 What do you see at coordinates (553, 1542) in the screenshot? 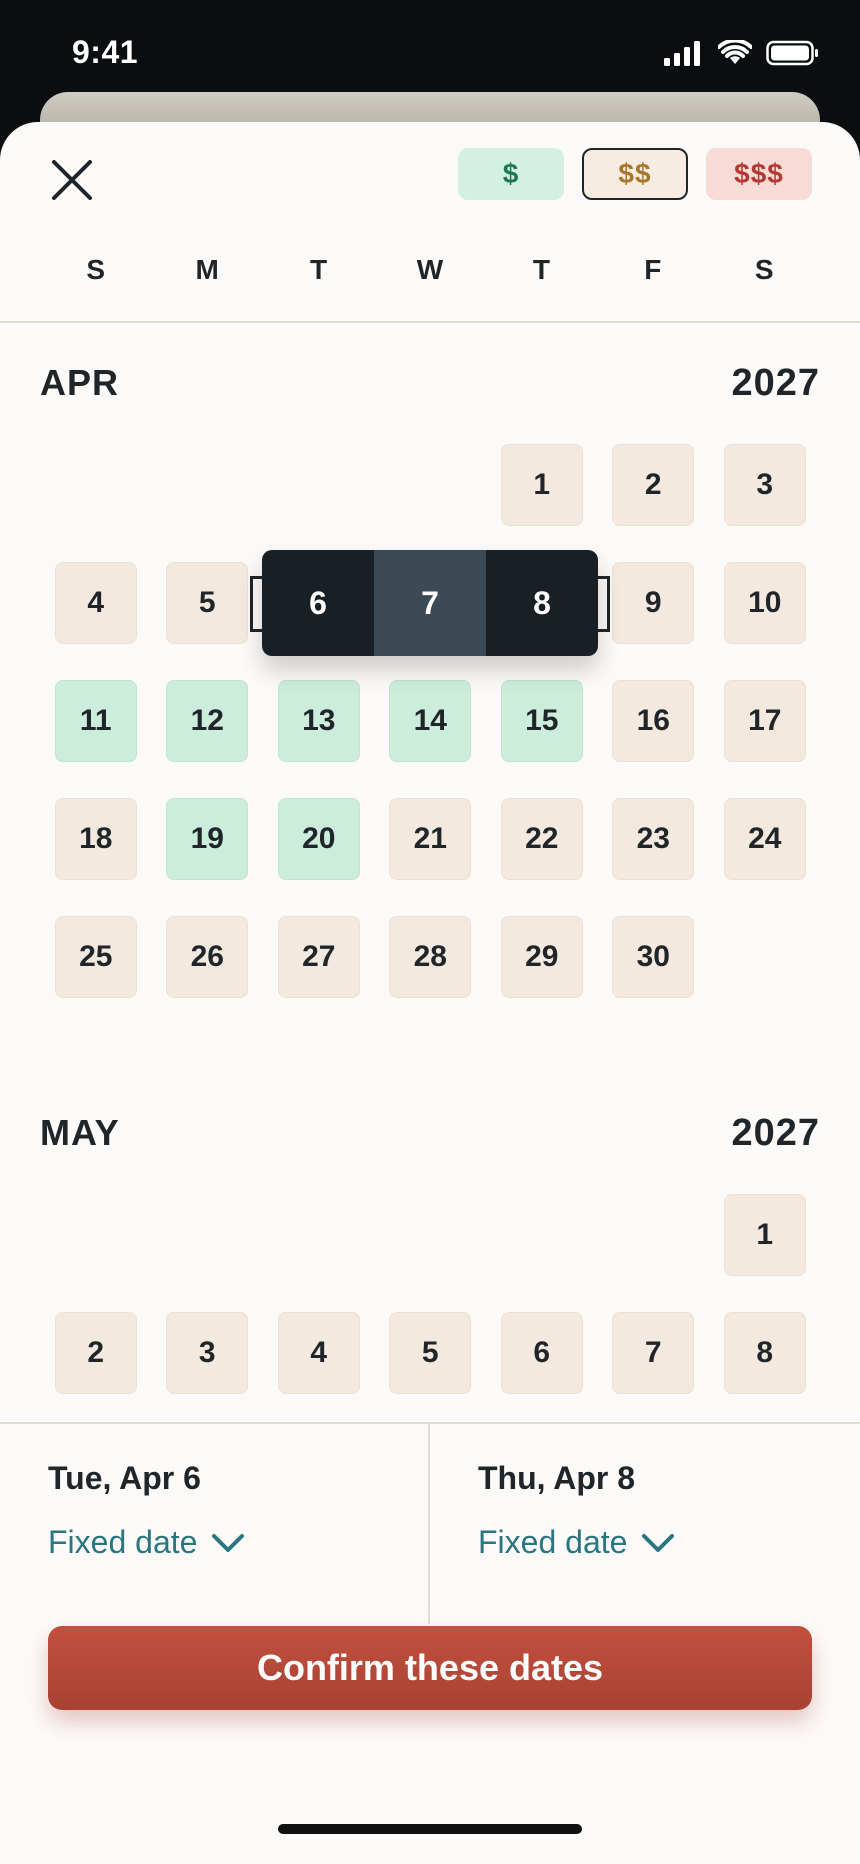
I see `end-date-mode-label: Fixed date` at bounding box center [553, 1542].